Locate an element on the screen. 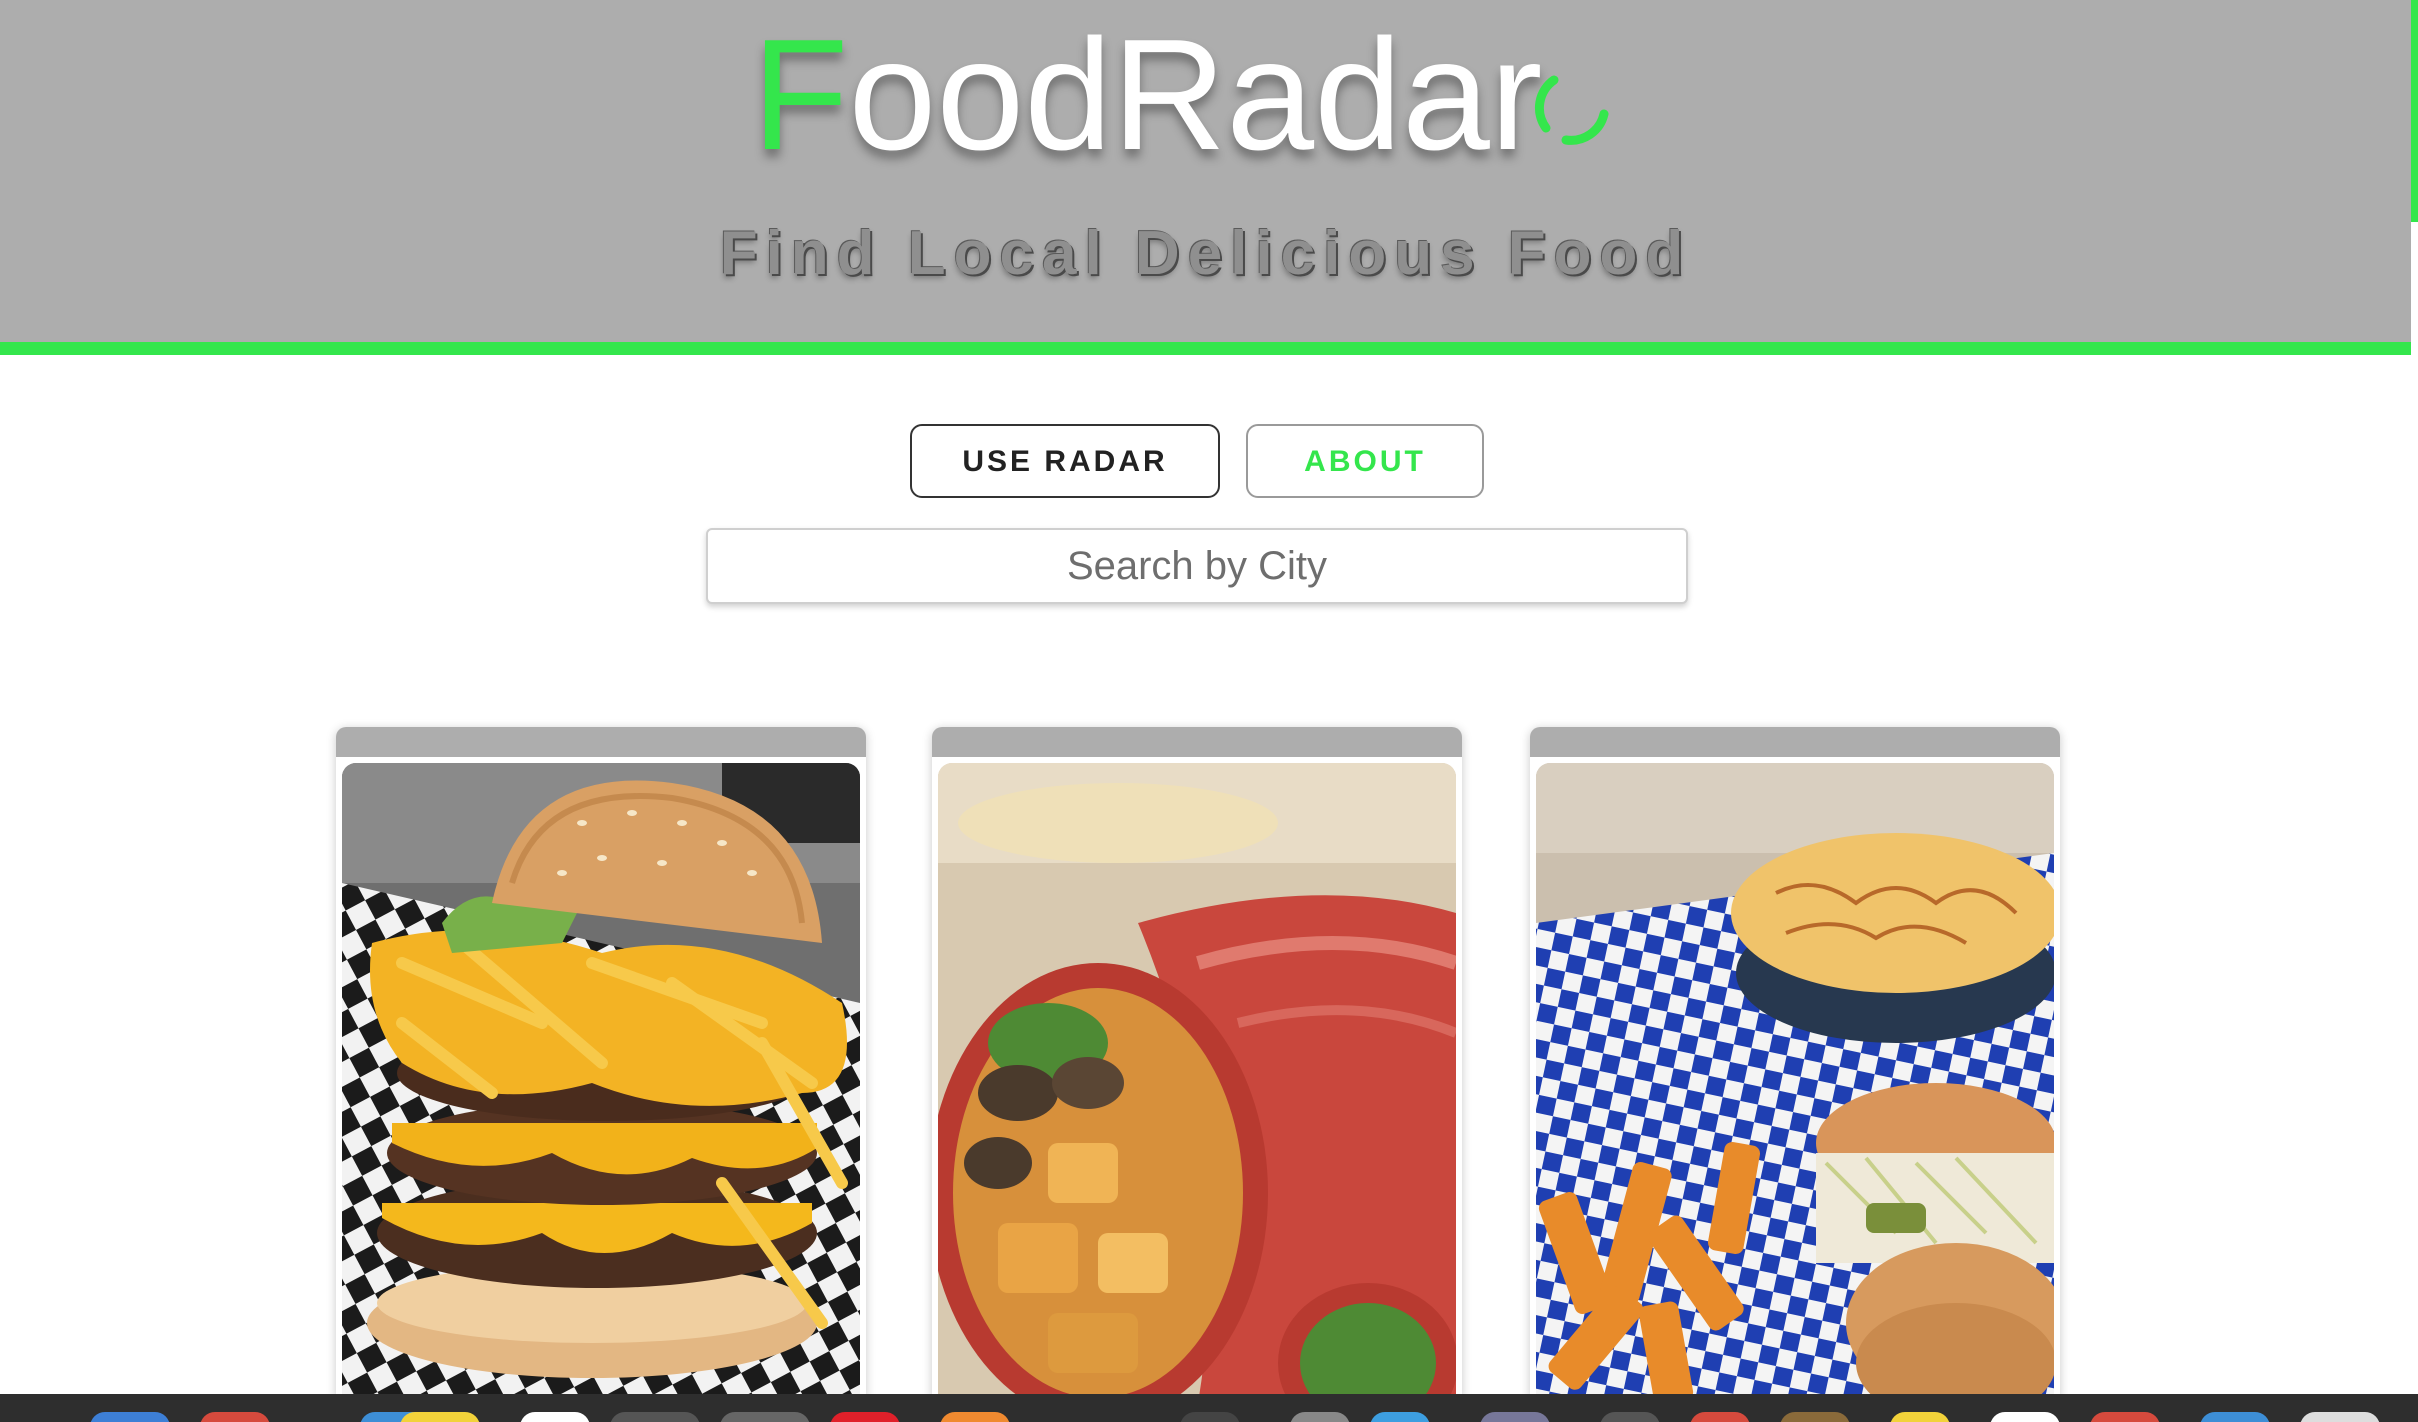 This screenshot has height=1422, width=2418. wrap-photo is located at coordinates (1197, 1080).